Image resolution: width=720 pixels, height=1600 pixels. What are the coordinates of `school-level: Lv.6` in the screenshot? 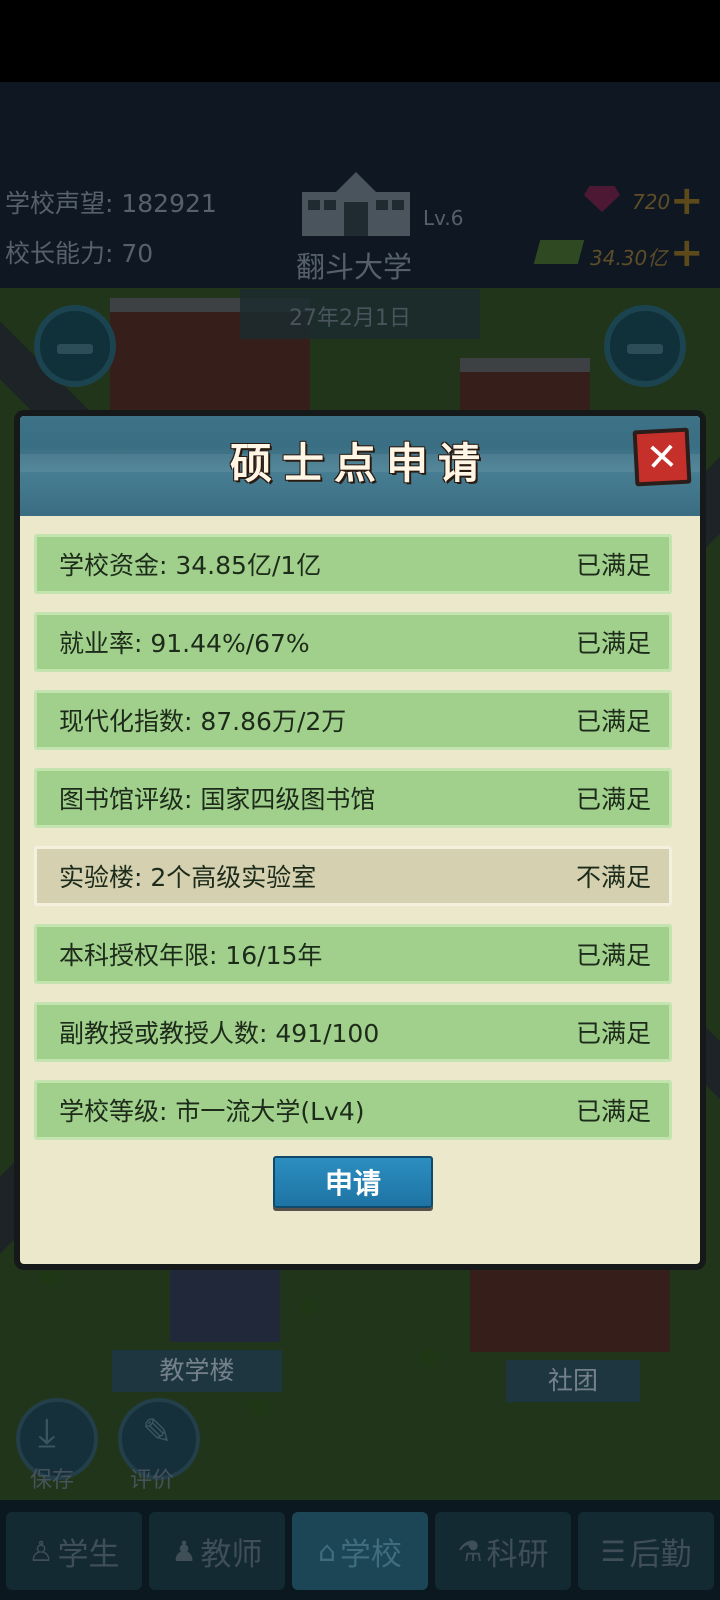 It's located at (443, 218).